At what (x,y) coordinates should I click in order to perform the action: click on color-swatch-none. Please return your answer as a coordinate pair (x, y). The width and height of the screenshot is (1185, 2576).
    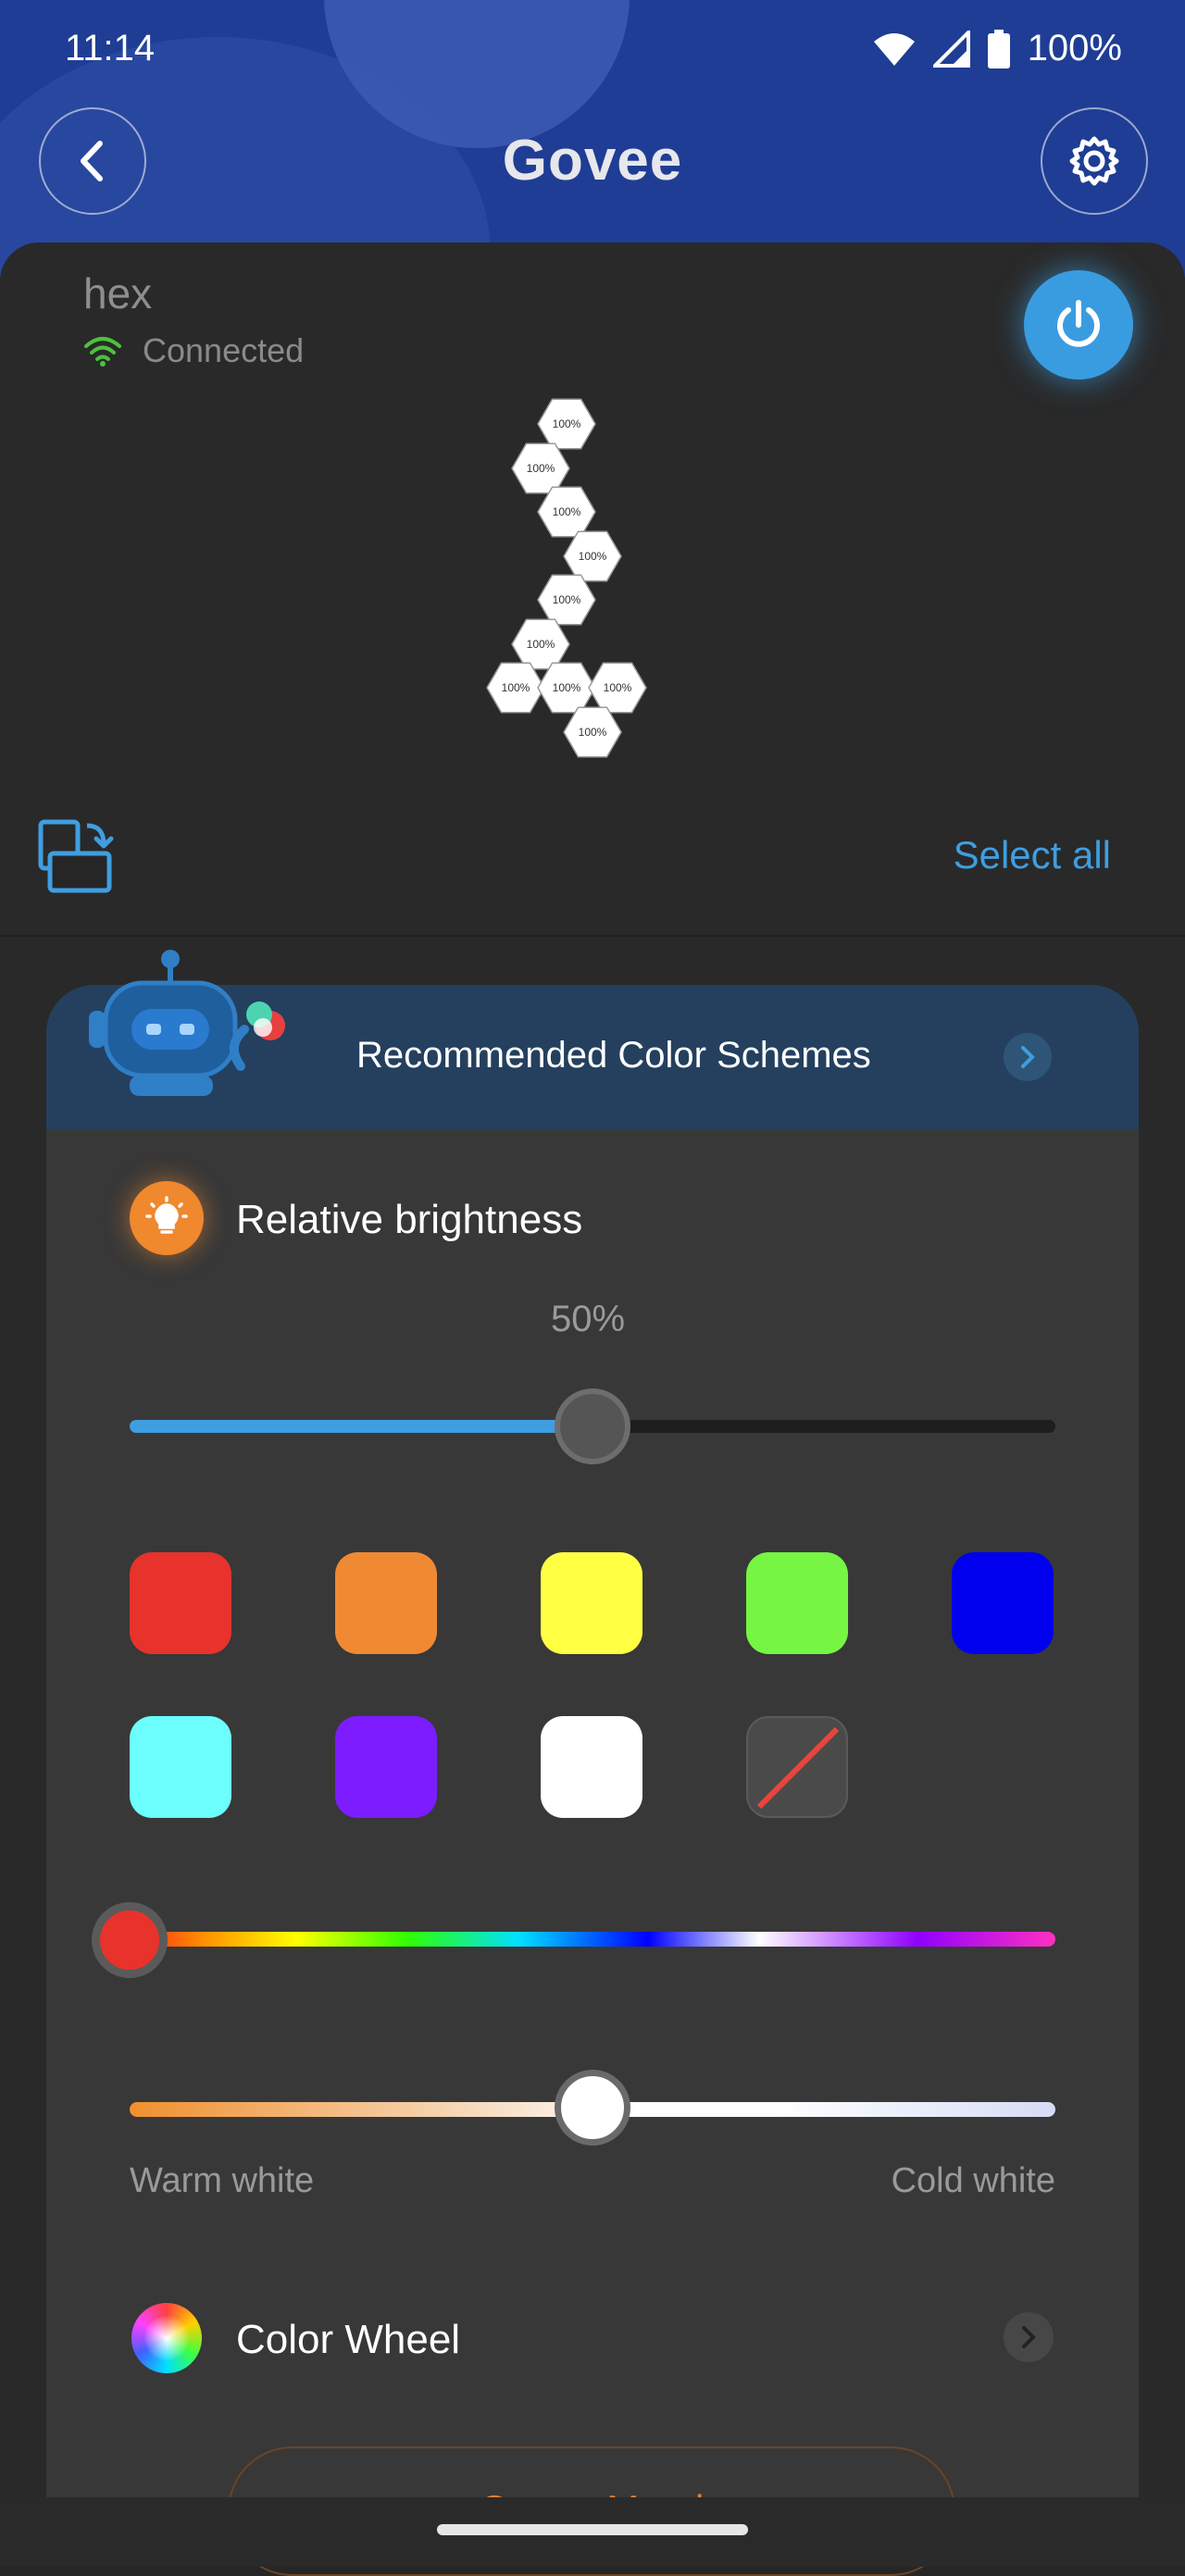
    Looking at the image, I should click on (797, 1767).